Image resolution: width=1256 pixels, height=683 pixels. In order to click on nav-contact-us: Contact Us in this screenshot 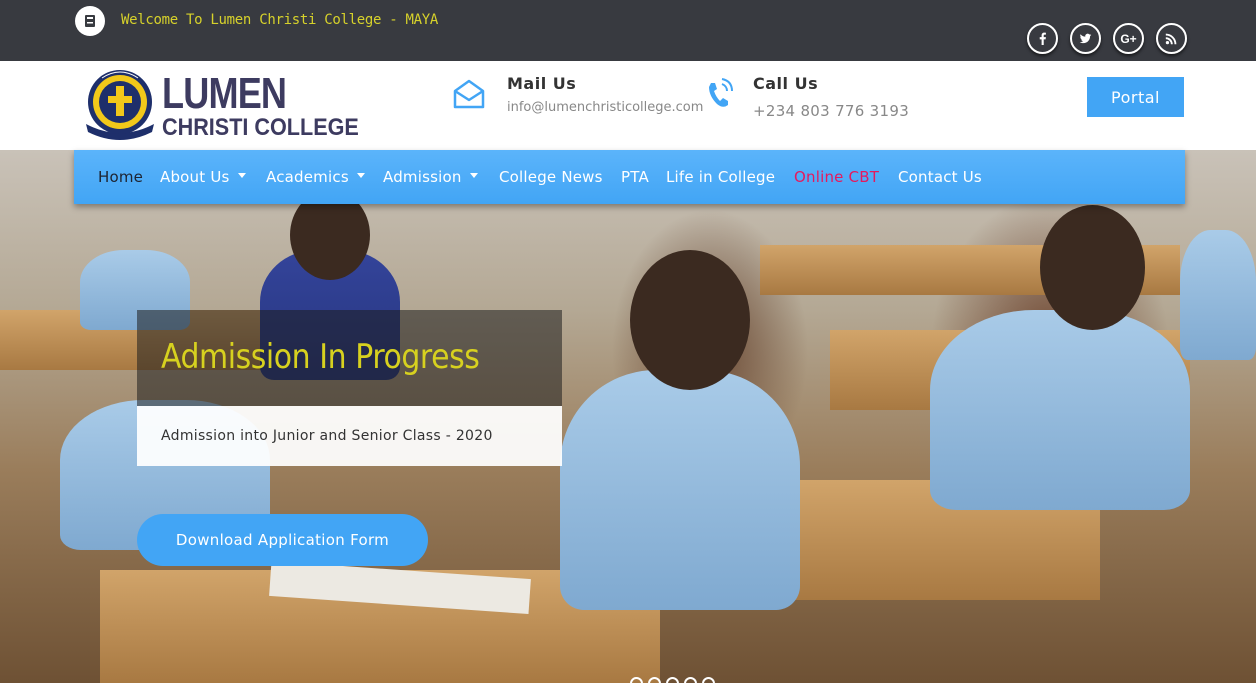, I will do `click(940, 177)`.